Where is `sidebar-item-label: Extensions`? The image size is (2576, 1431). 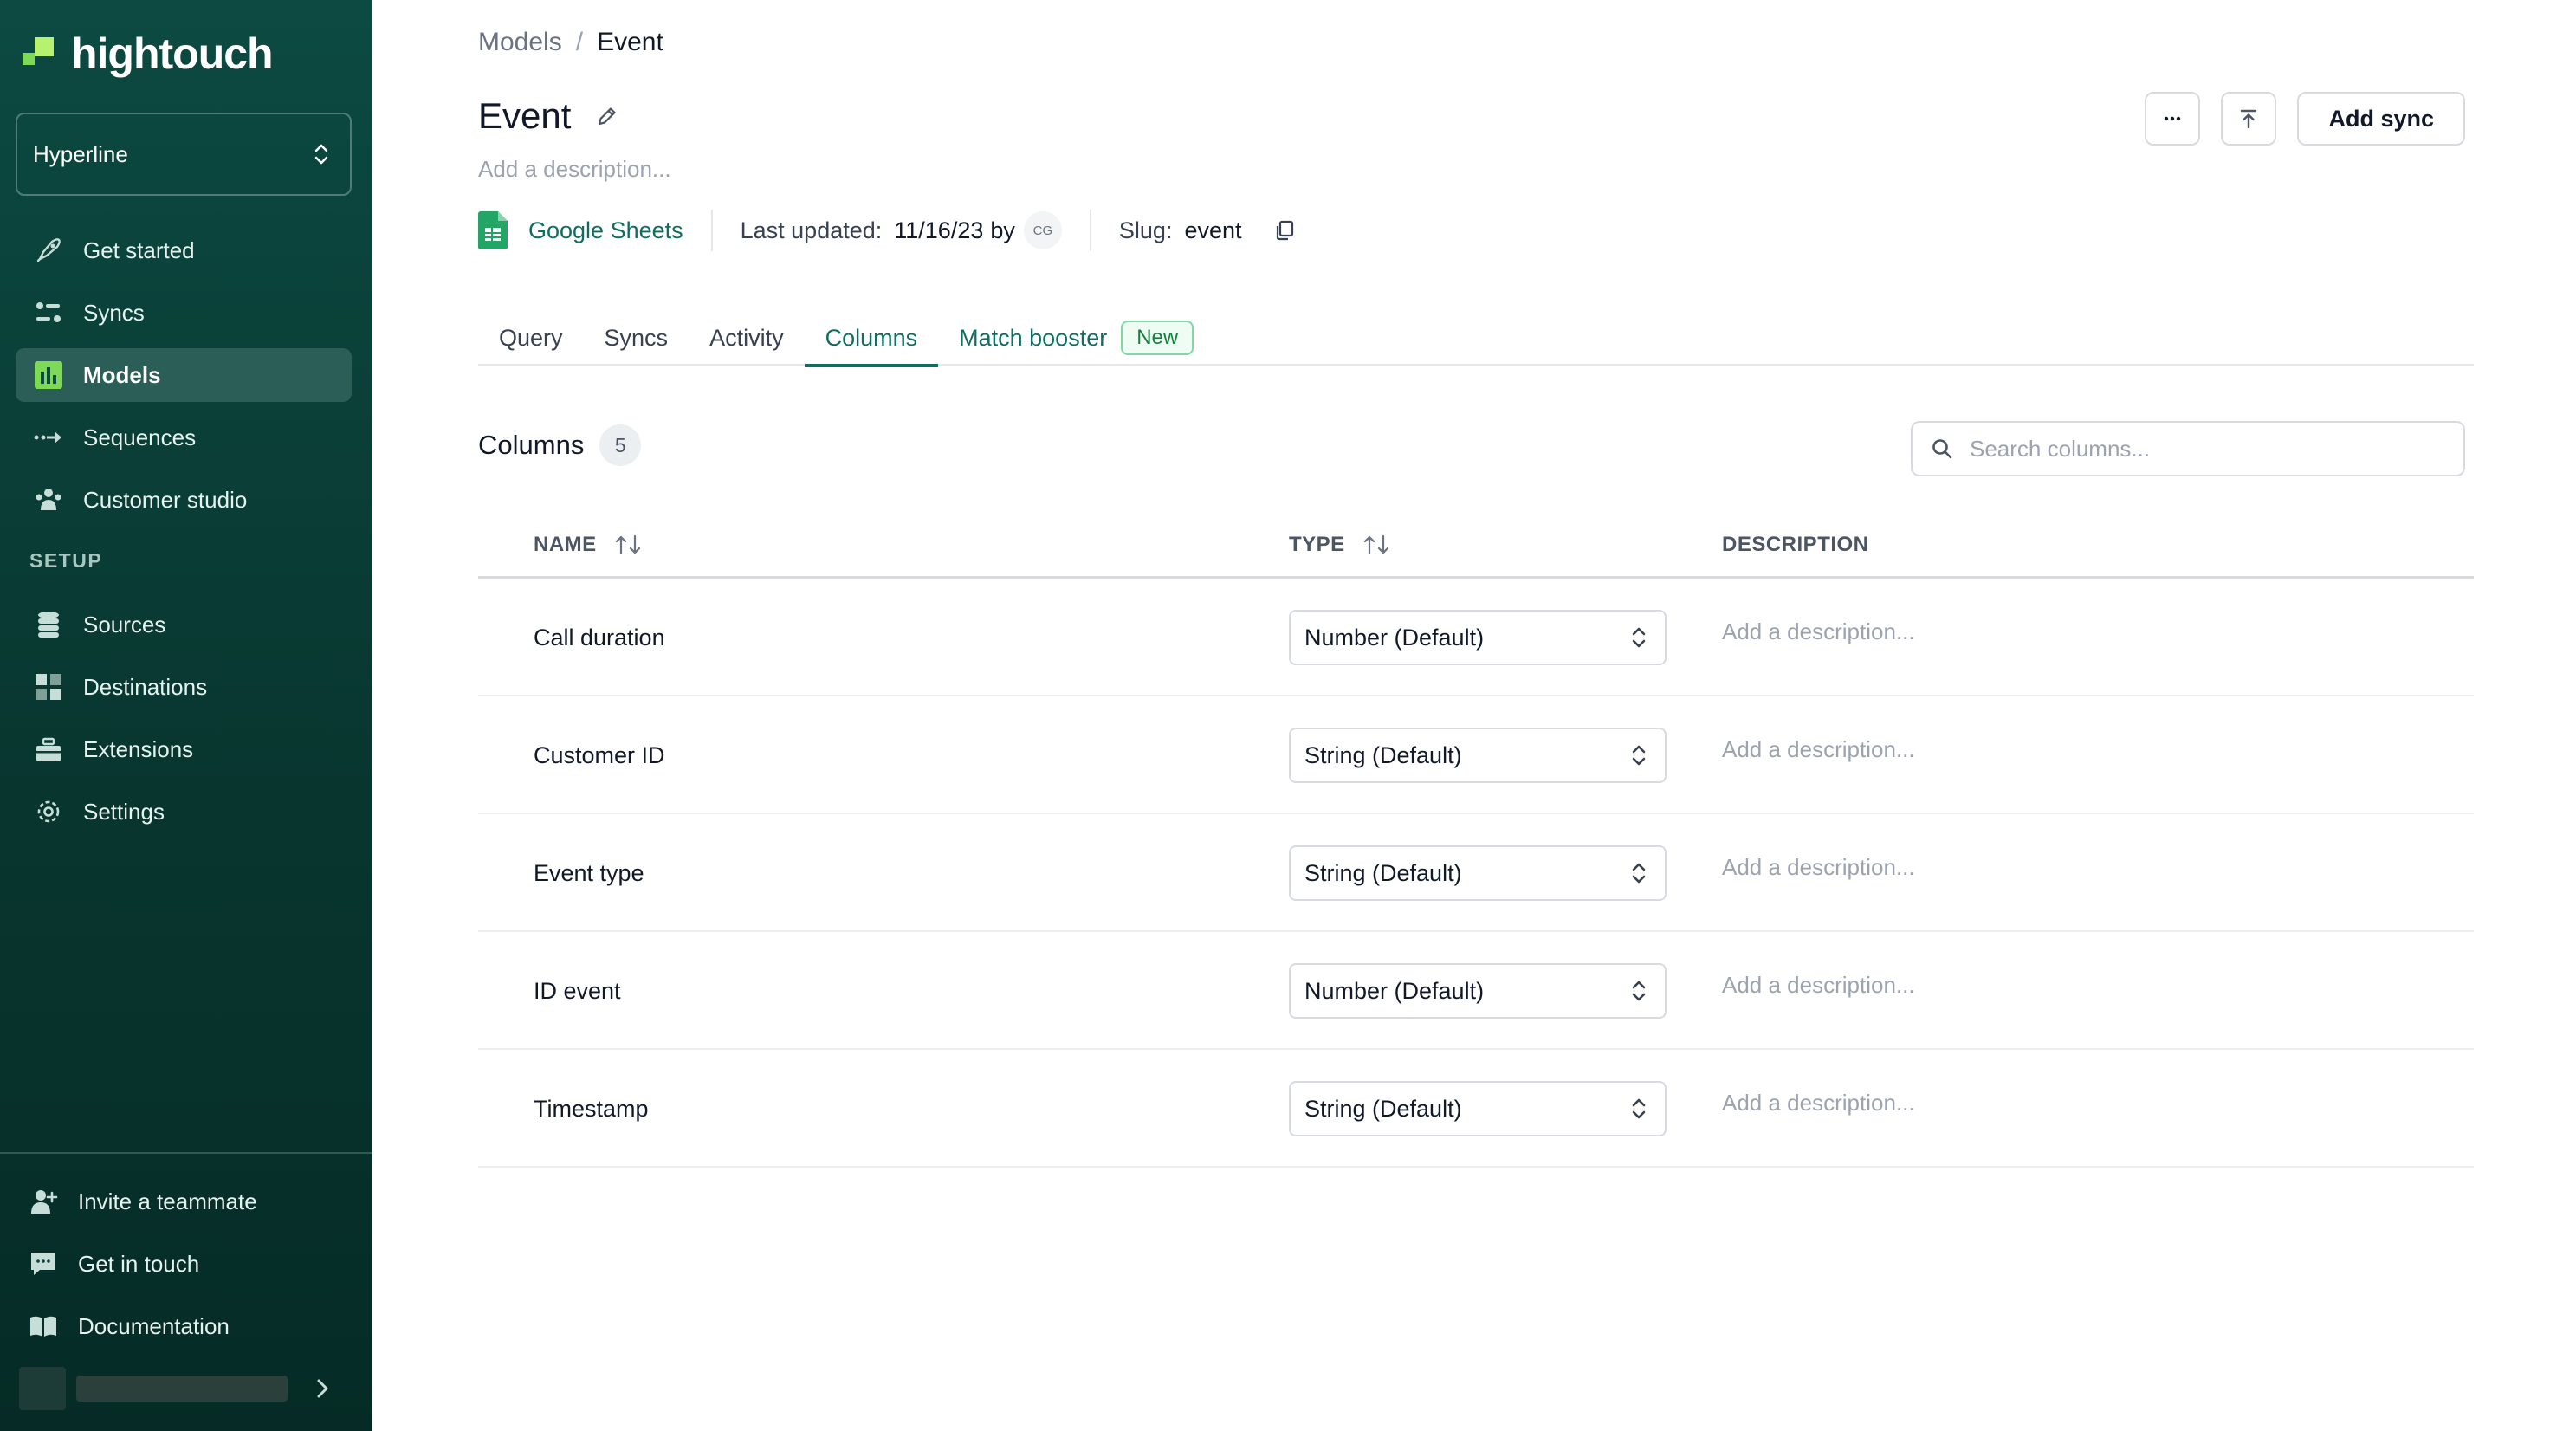
sidebar-item-label: Extensions is located at coordinates (138, 748).